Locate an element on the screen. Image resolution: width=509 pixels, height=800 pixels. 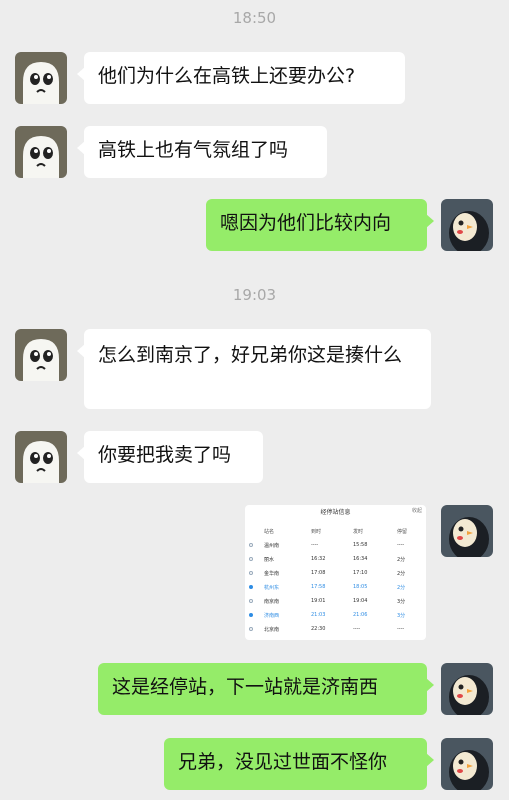
timestamp: 19:03 is located at coordinates (254, 295).